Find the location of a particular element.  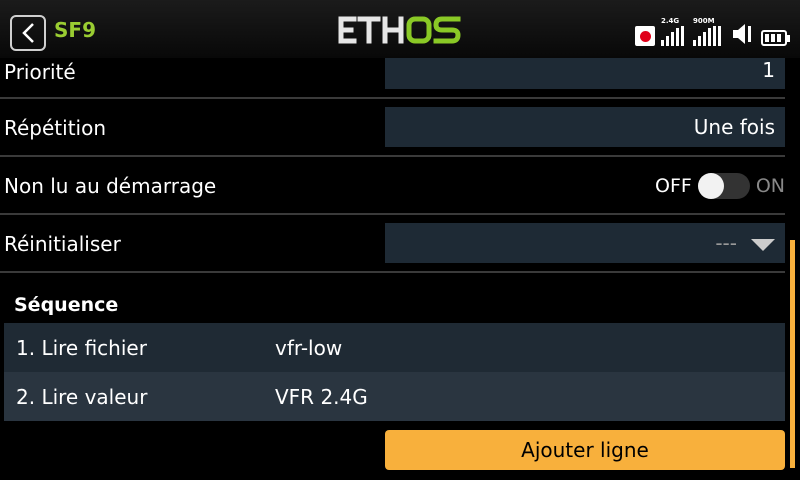

reinitialiser-dropdown: --- is located at coordinates (585, 243).